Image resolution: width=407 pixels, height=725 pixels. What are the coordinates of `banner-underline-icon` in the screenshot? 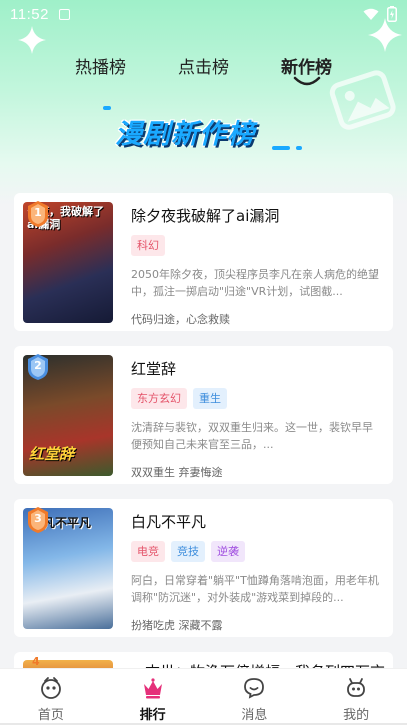 It's located at (287, 148).